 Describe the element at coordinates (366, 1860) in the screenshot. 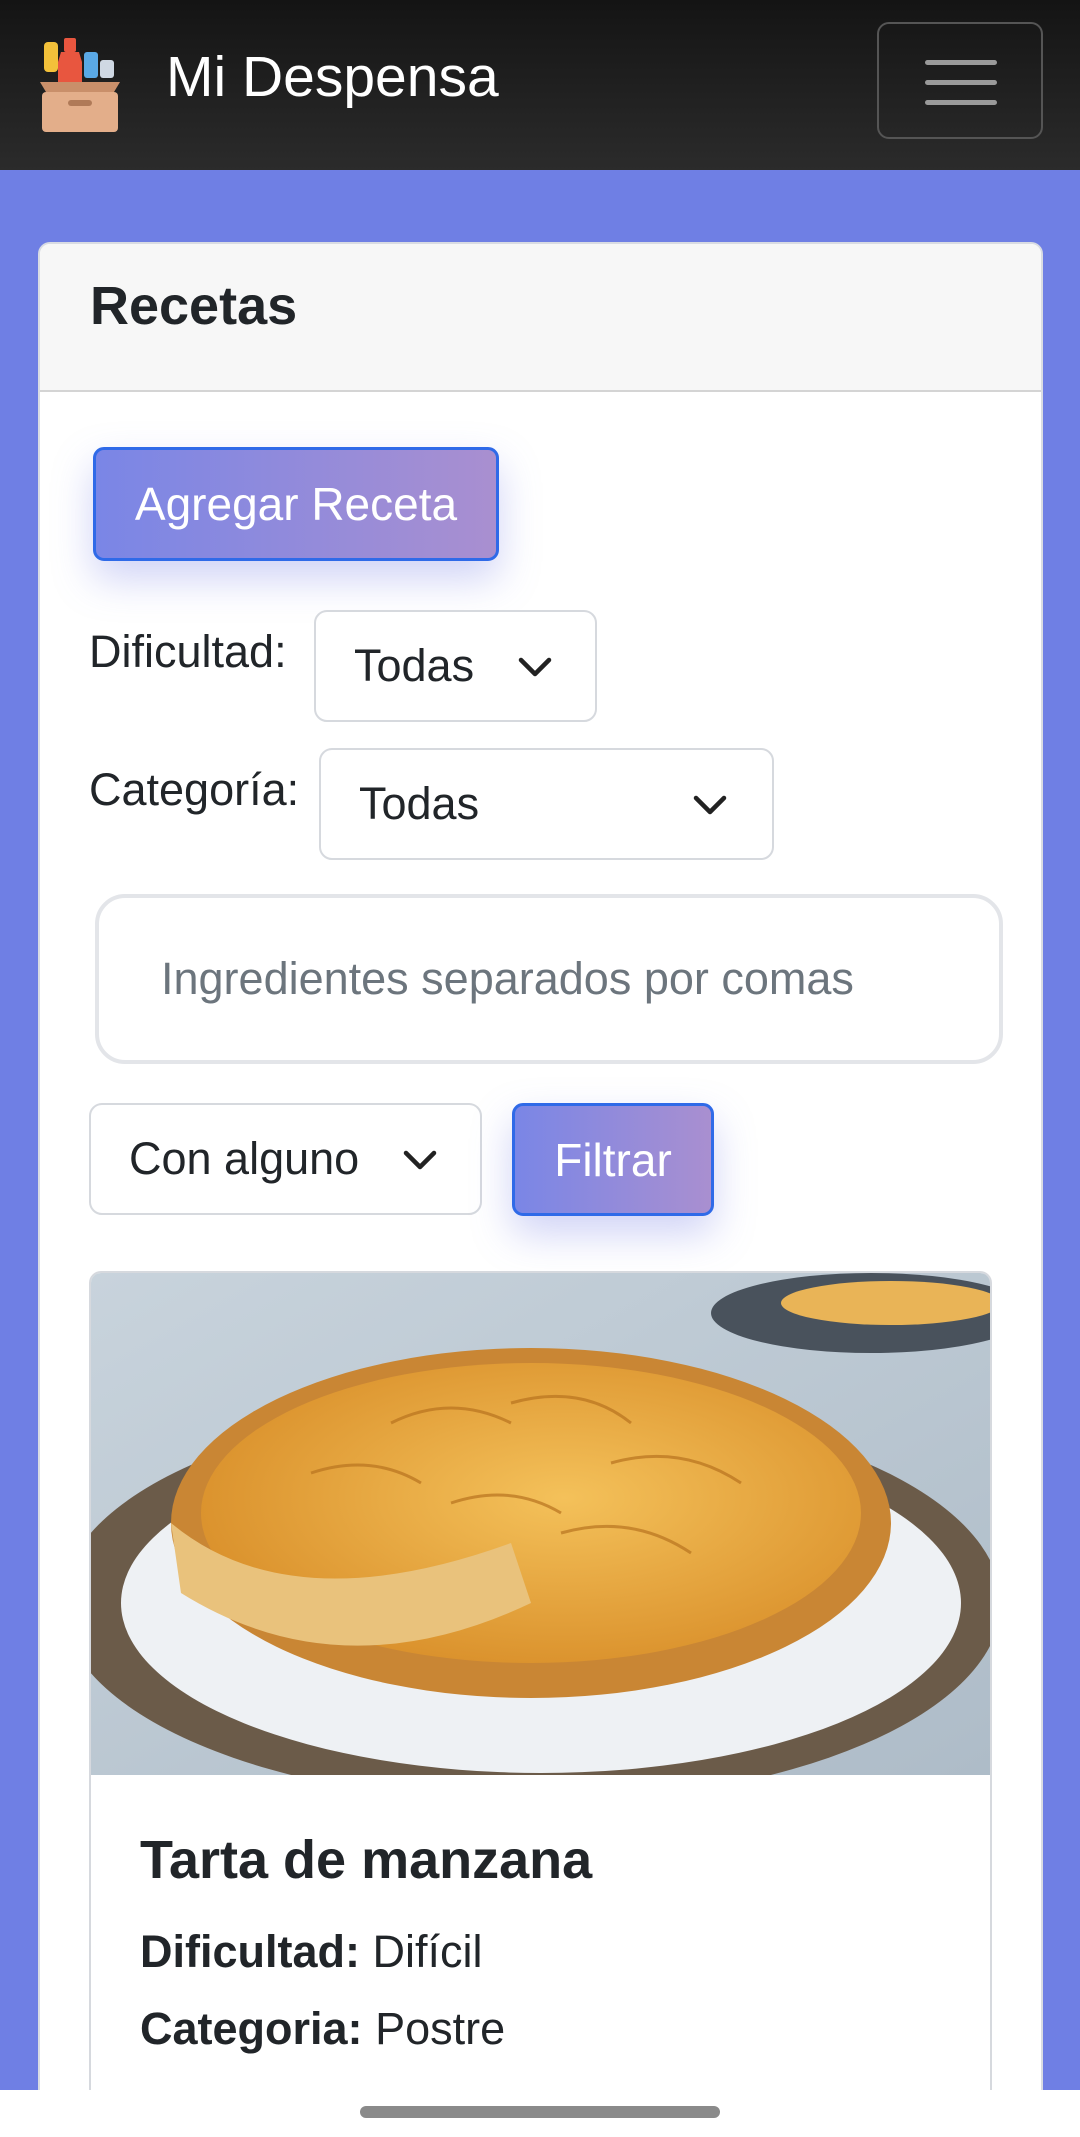

I see `recipe-title: Tarta de manzana` at that location.